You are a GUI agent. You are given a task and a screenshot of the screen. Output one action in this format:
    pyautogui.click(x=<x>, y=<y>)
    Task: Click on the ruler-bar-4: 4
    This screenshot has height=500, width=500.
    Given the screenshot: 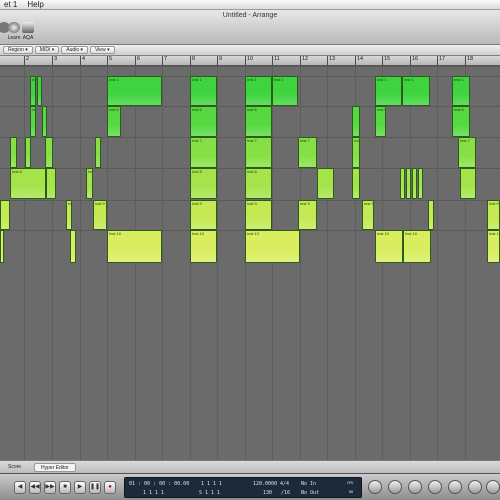 What is the action you would take?
    pyautogui.click(x=82, y=61)
    